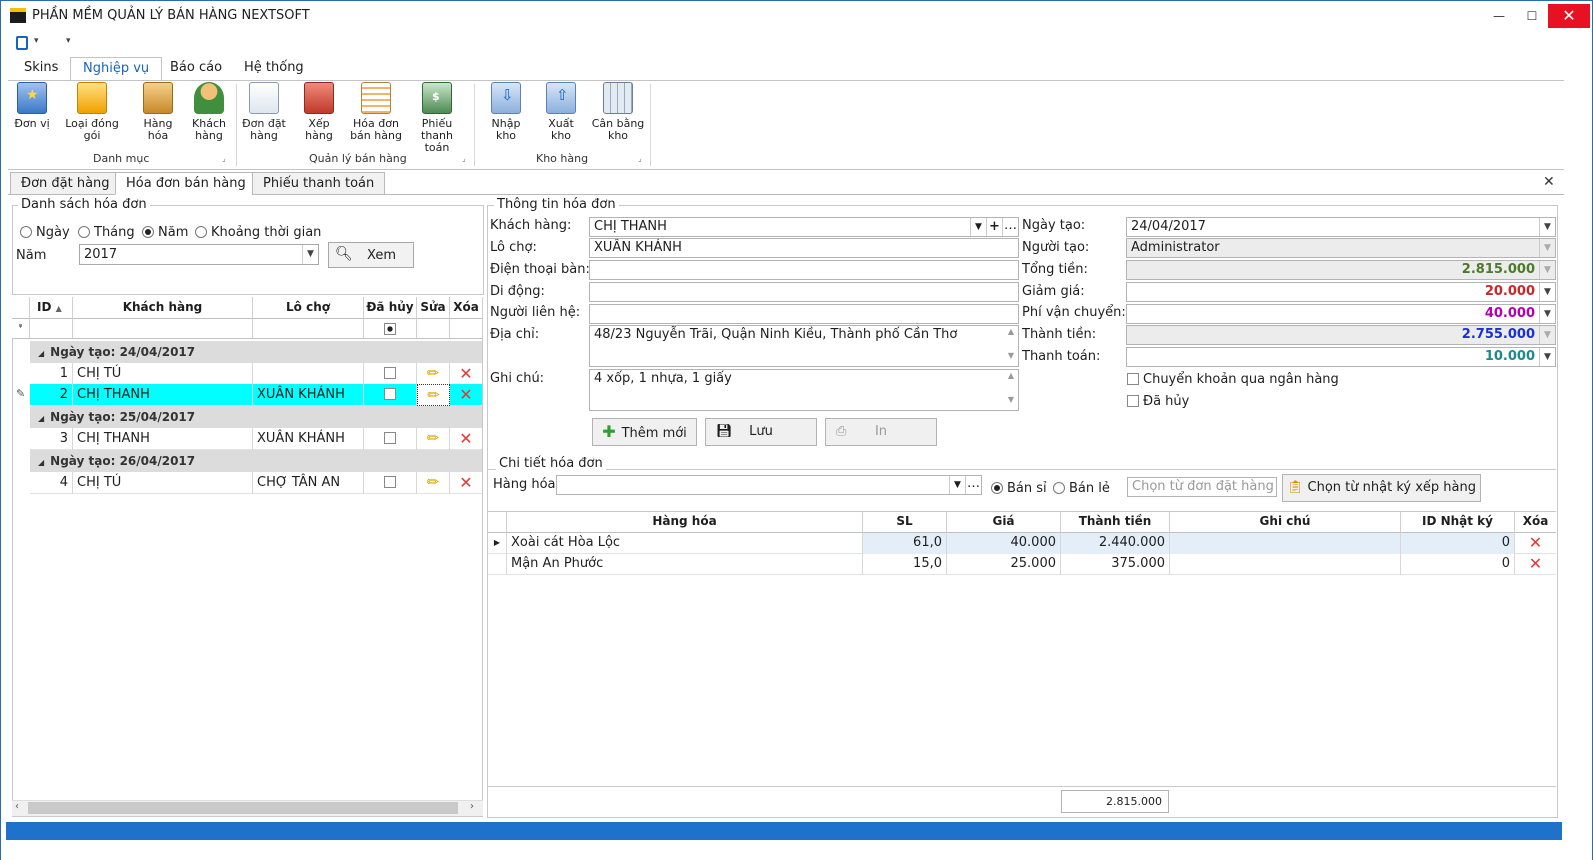  What do you see at coordinates (106, 232) in the screenshot?
I see `filter-month-radio: Tháng` at bounding box center [106, 232].